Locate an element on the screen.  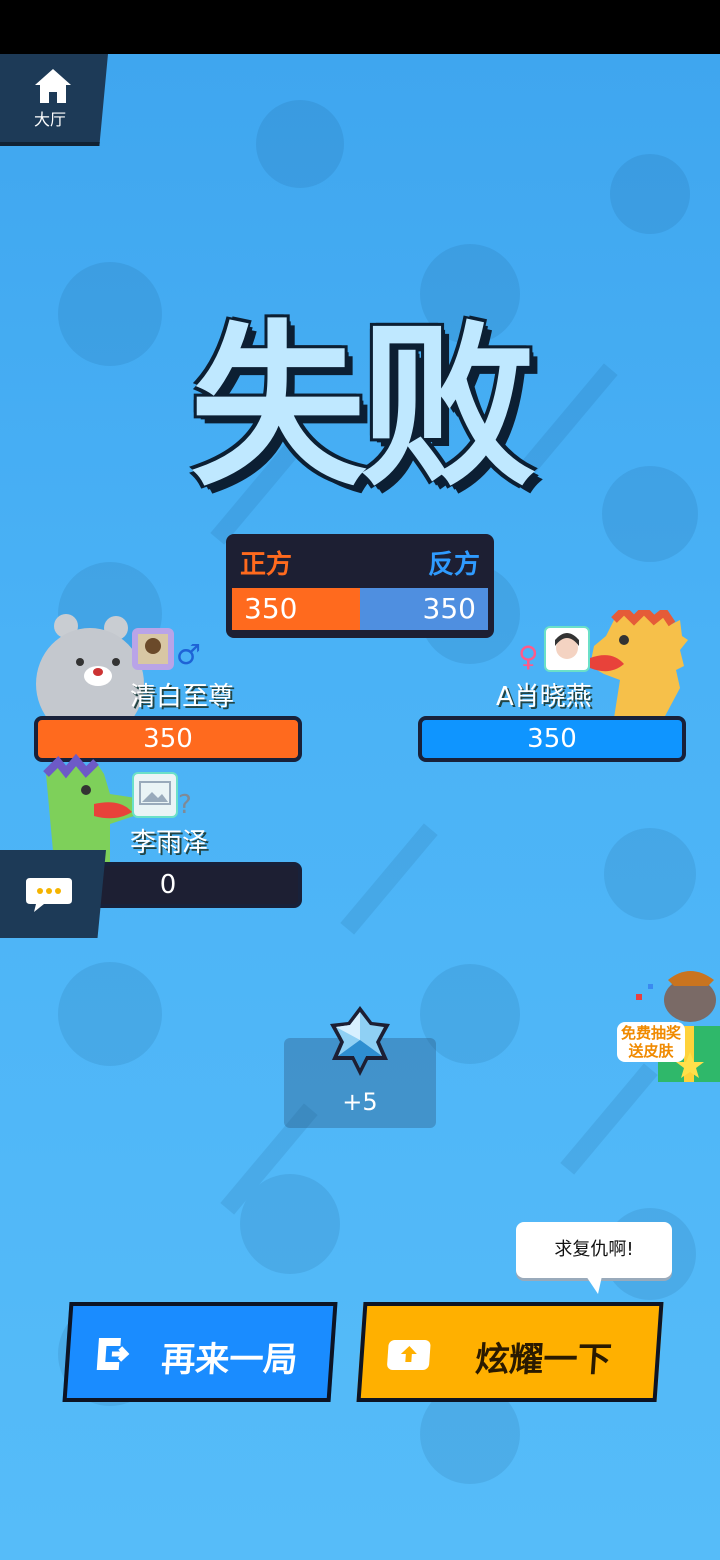
unknown-gender-icon: ? is located at coordinates (185, 805).